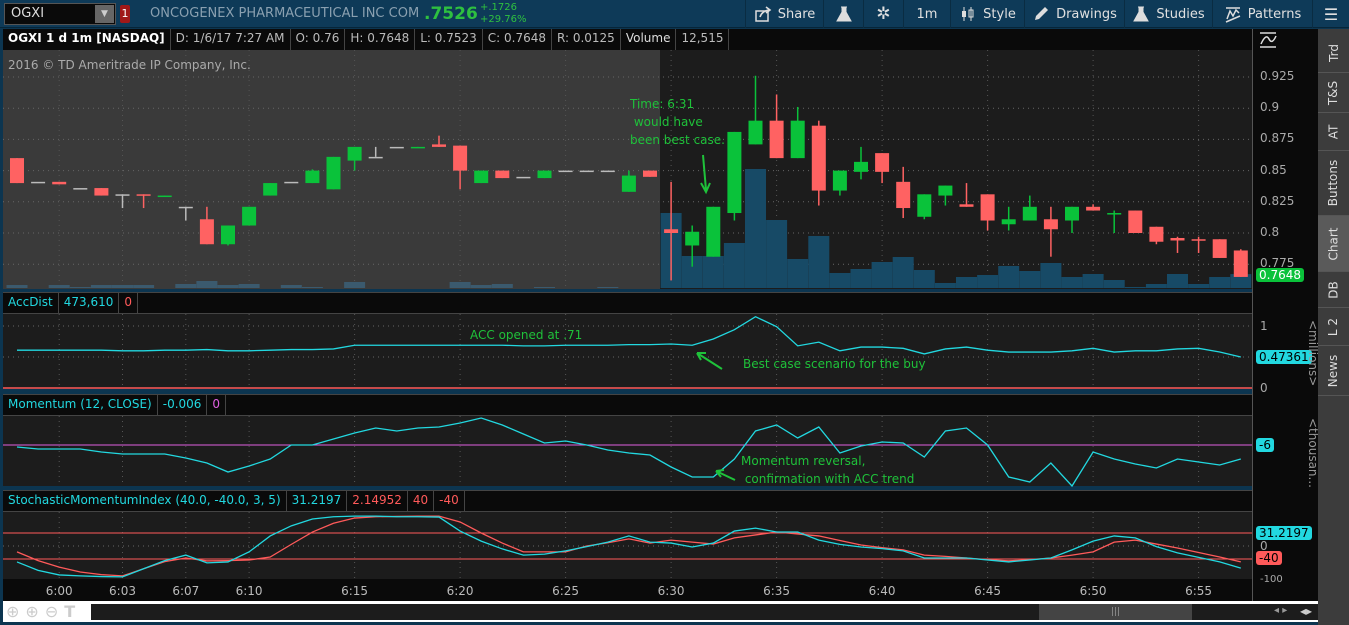 The width and height of the screenshot is (1349, 625). What do you see at coordinates (1330, 14) in the screenshot?
I see `menu-button: ☰` at bounding box center [1330, 14].